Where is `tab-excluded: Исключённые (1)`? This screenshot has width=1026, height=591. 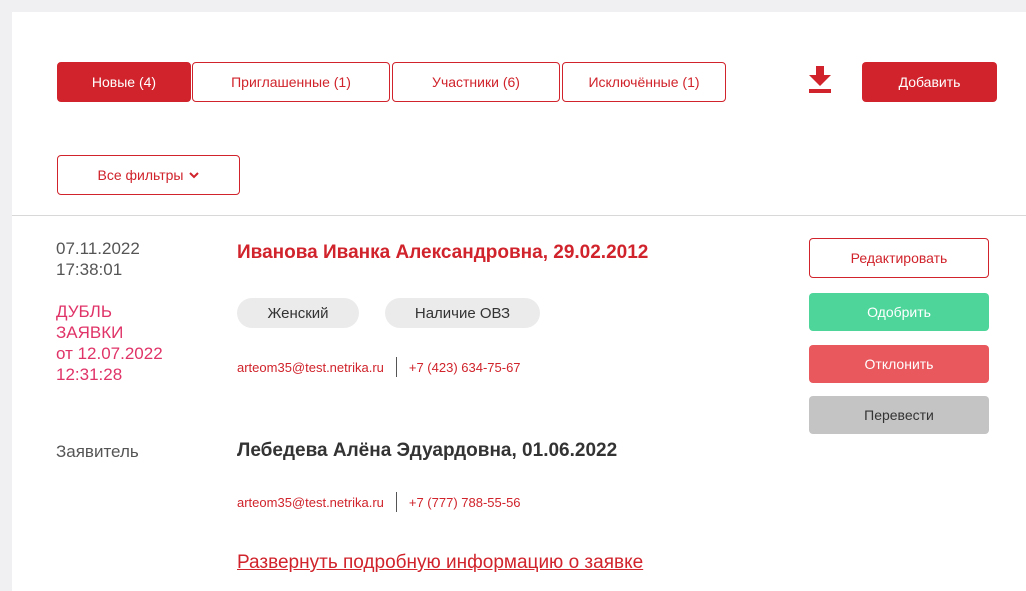 tab-excluded: Исключённые (1) is located at coordinates (644, 82).